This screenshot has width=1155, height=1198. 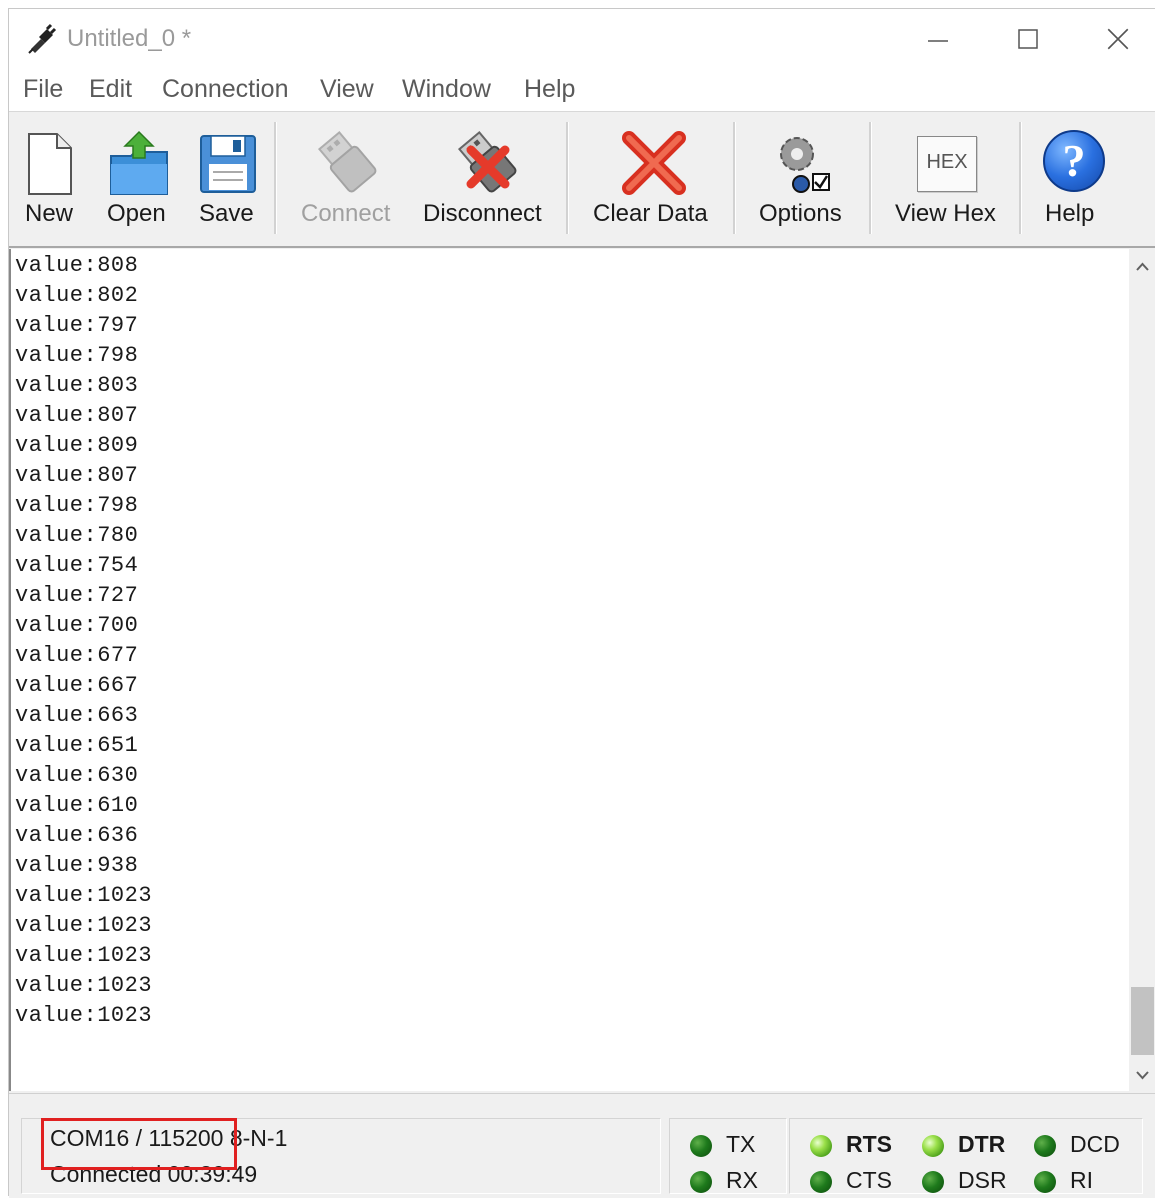 What do you see at coordinates (77, 325) in the screenshot?
I see `terminal-line: value:797` at bounding box center [77, 325].